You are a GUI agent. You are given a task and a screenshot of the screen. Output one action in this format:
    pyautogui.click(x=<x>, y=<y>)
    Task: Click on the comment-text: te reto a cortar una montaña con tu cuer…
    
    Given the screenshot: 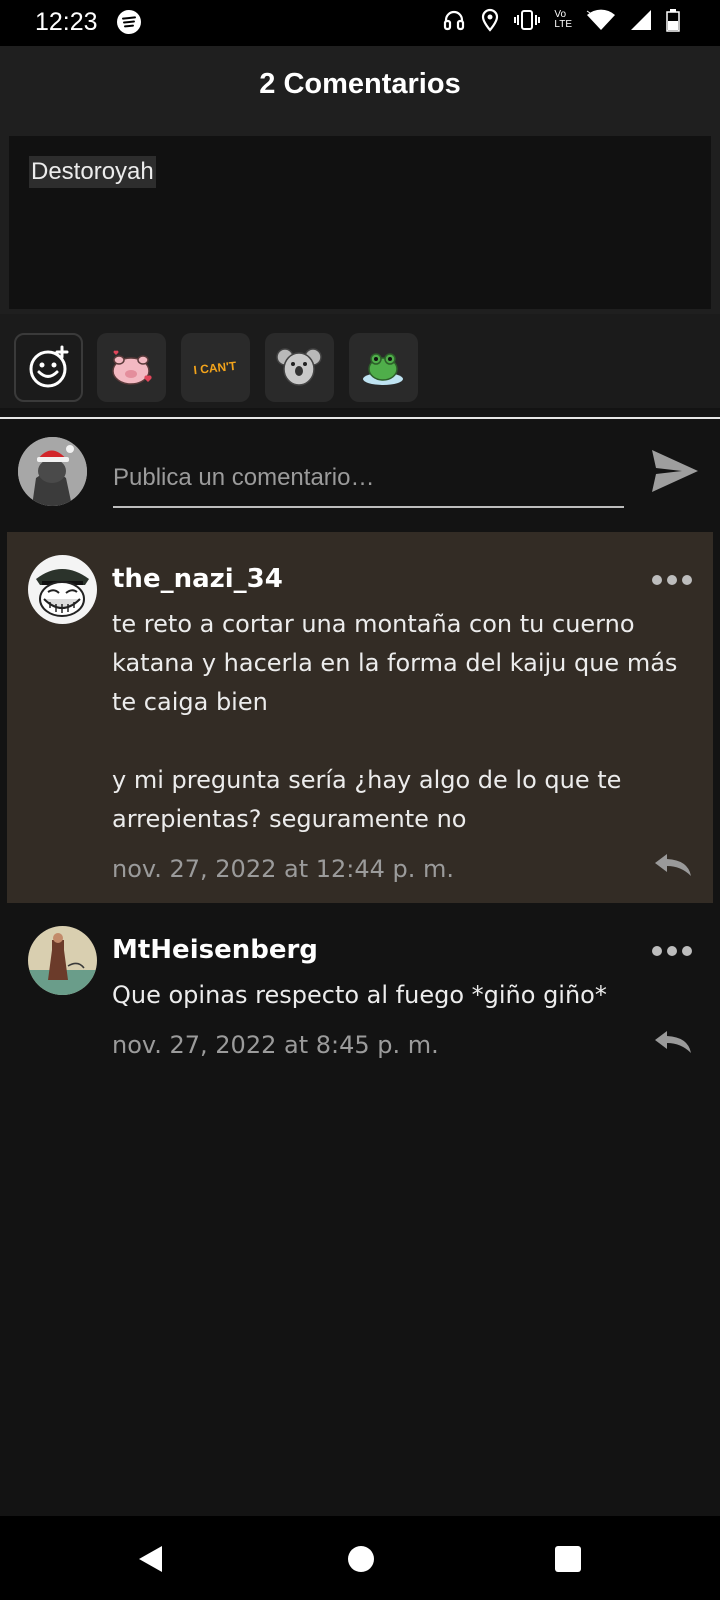 What is the action you would take?
    pyautogui.click(x=395, y=721)
    